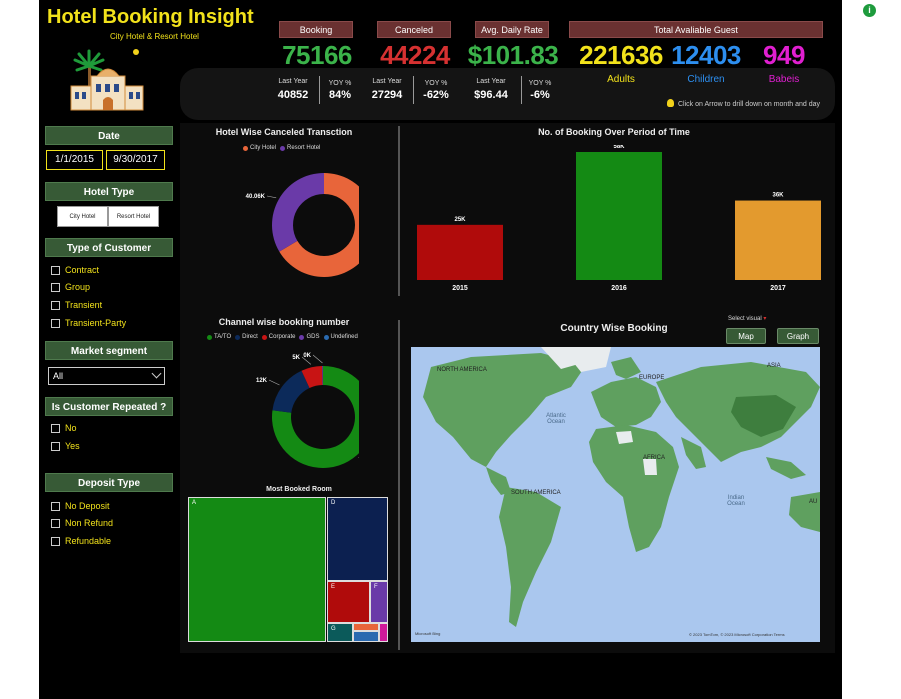 This screenshot has height=699, width=901. What do you see at coordinates (109, 350) in the screenshot?
I see `market-segment-header: Market segment` at bounding box center [109, 350].